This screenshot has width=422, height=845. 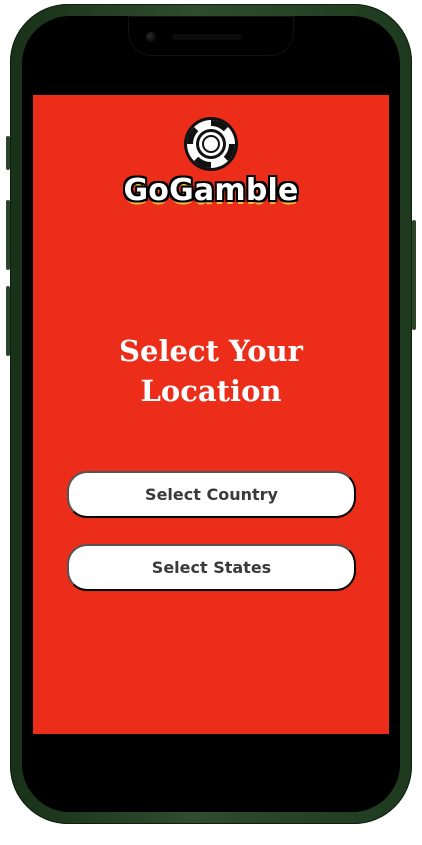 What do you see at coordinates (8, 321) in the screenshot?
I see `mute-switch` at bounding box center [8, 321].